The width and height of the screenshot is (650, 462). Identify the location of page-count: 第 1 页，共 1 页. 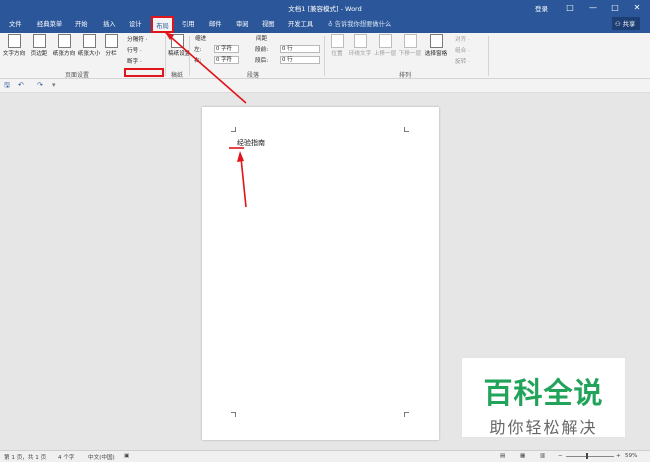
(25, 457).